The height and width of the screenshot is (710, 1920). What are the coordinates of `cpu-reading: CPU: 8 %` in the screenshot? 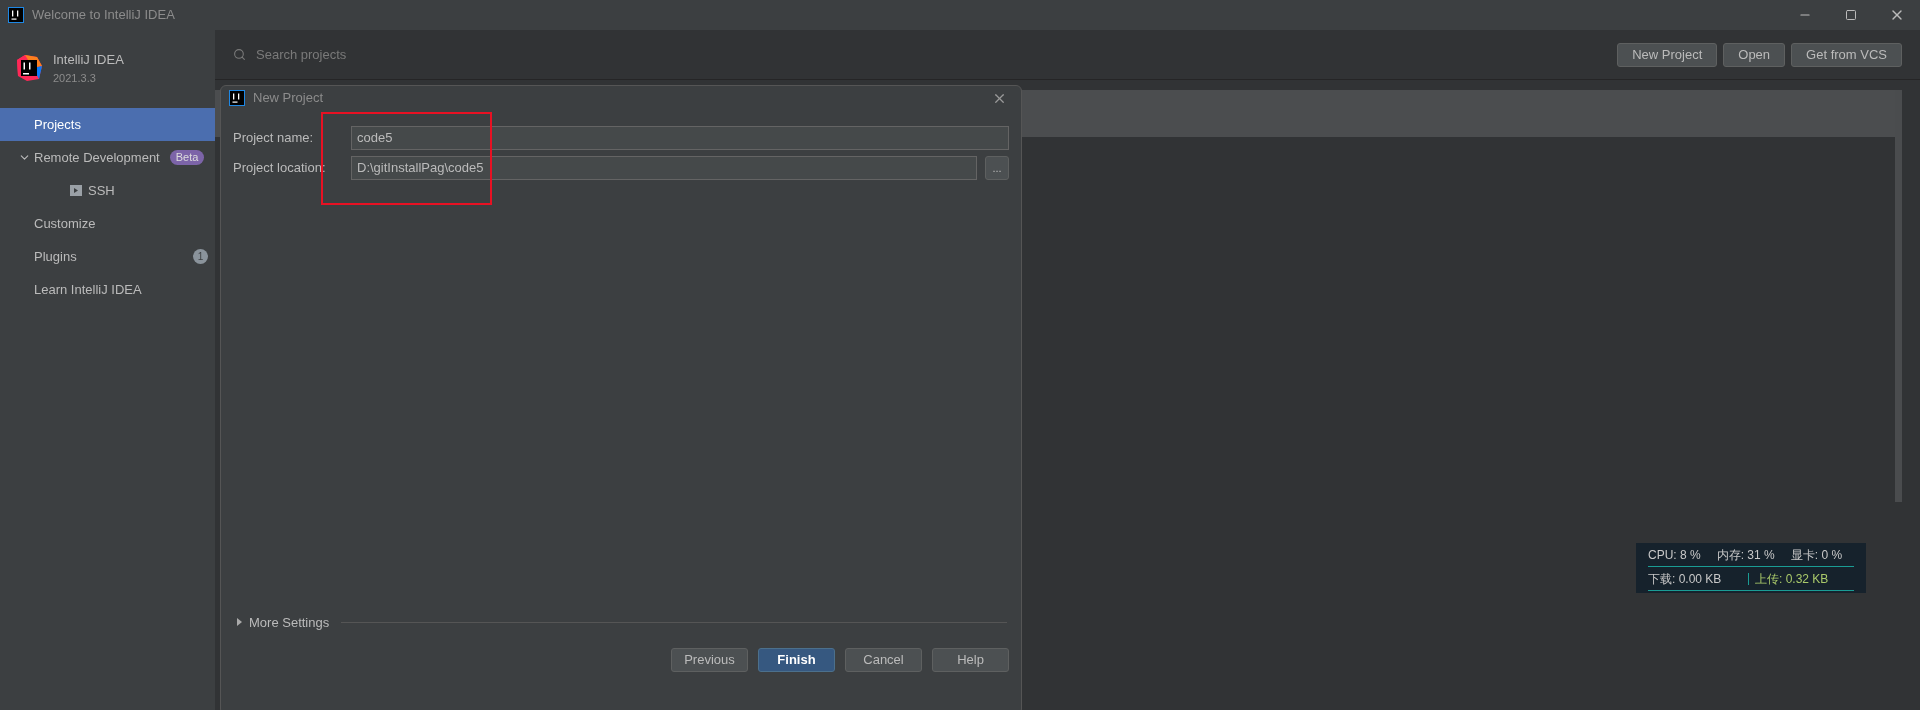 It's located at (1674, 555).